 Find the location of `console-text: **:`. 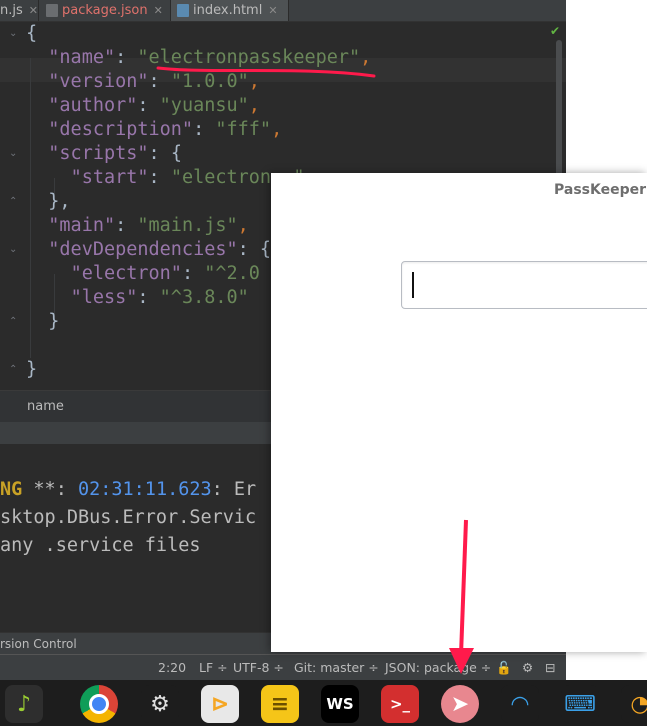

console-text: **: is located at coordinates (50, 489).